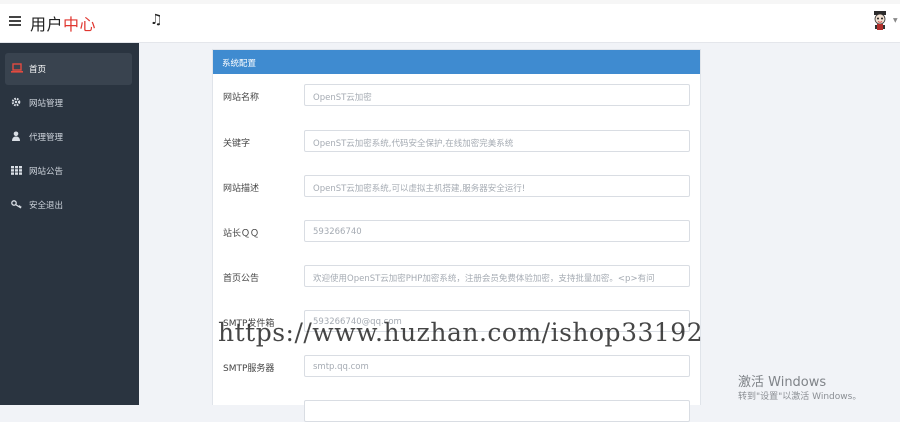 The image size is (900, 422). Describe the element at coordinates (46, 104) in the screenshot. I see `sidebar-item-label: 网站管理` at that location.